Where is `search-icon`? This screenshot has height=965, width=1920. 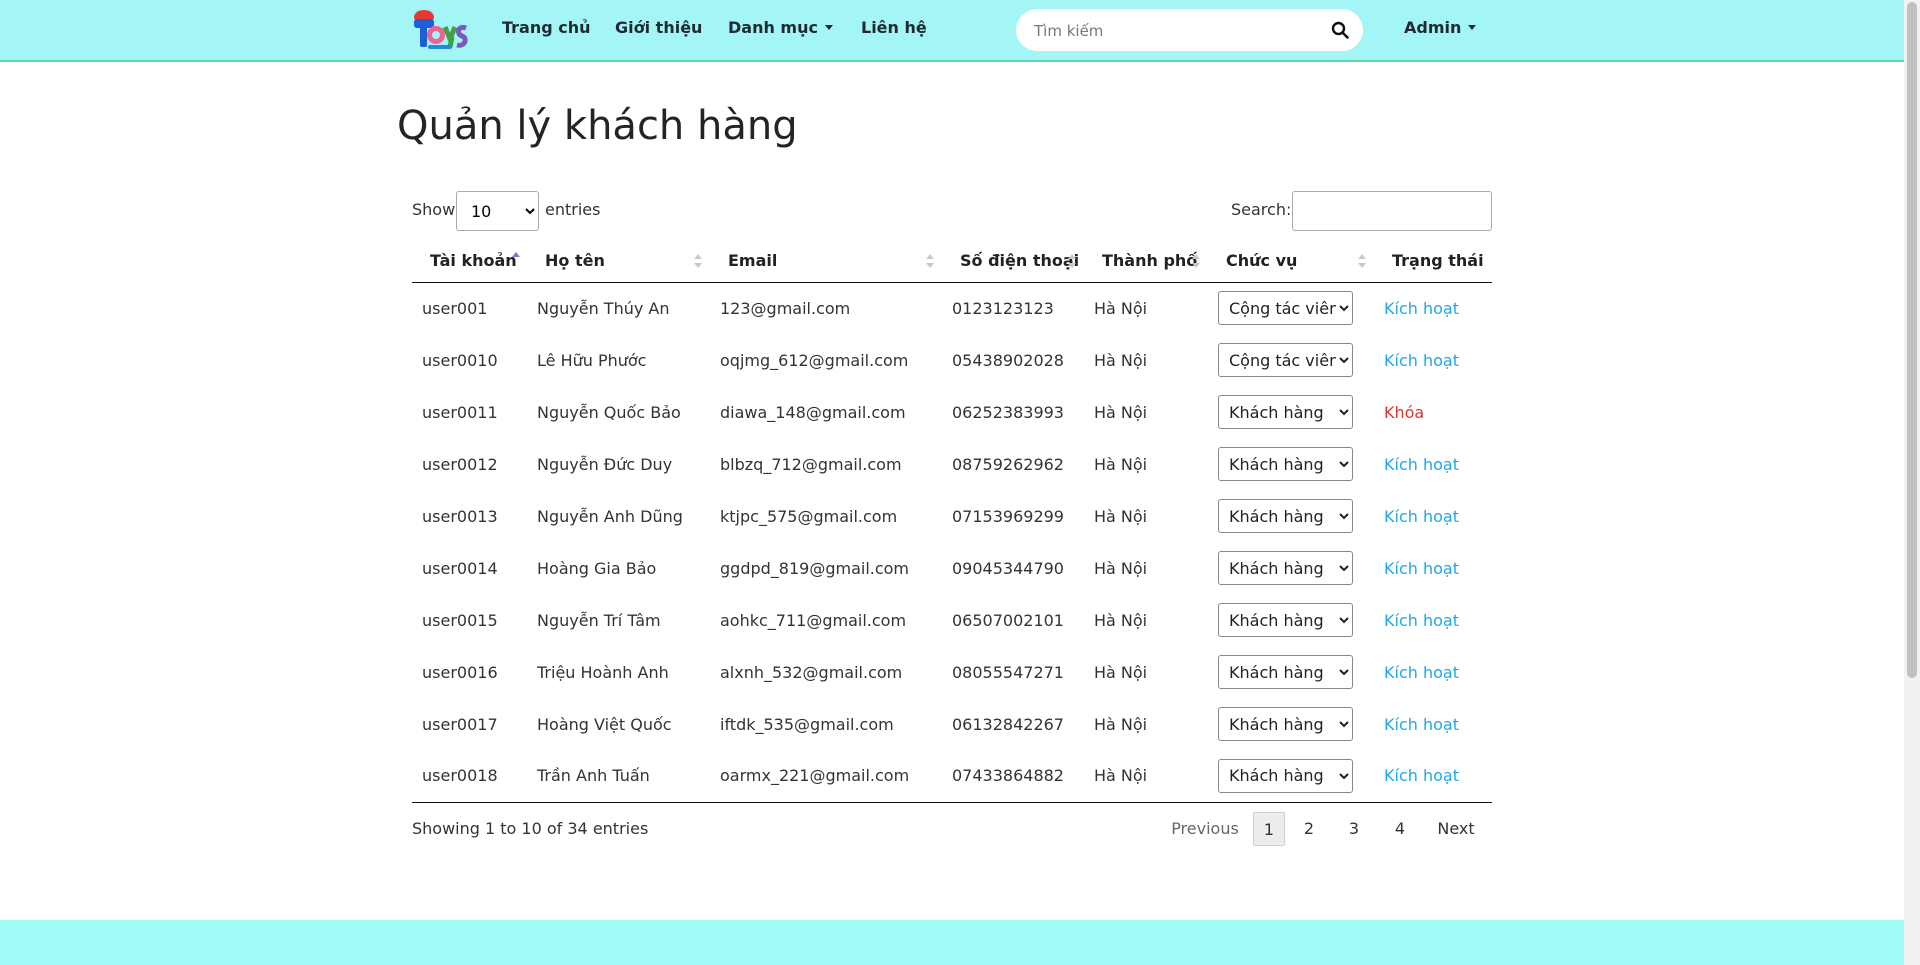 search-icon is located at coordinates (1340, 30).